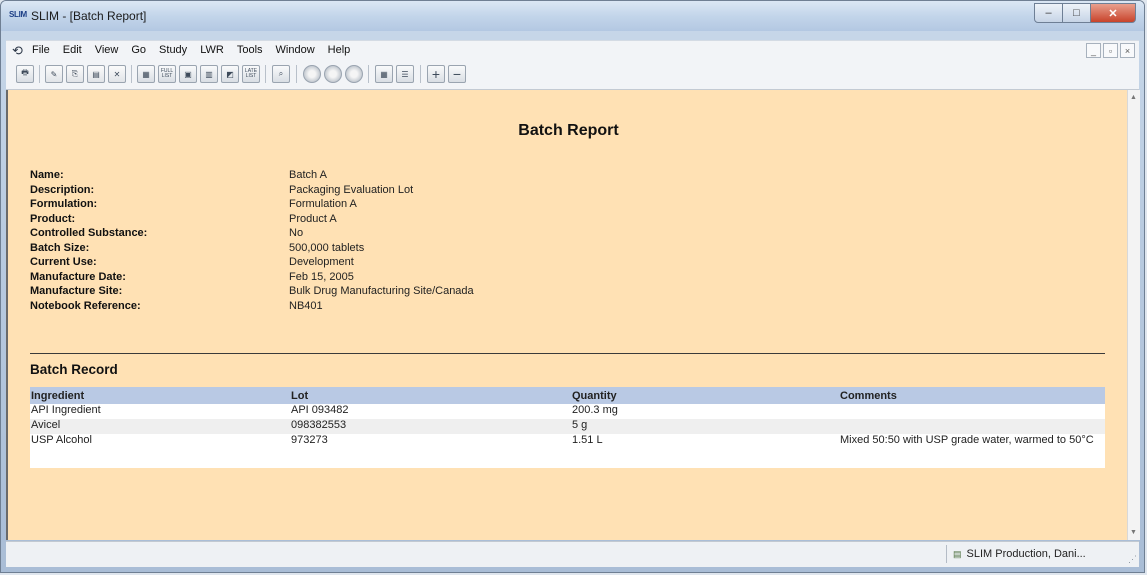  What do you see at coordinates (167, 74) in the screenshot?
I see `full-list-icon: FULL LIST` at bounding box center [167, 74].